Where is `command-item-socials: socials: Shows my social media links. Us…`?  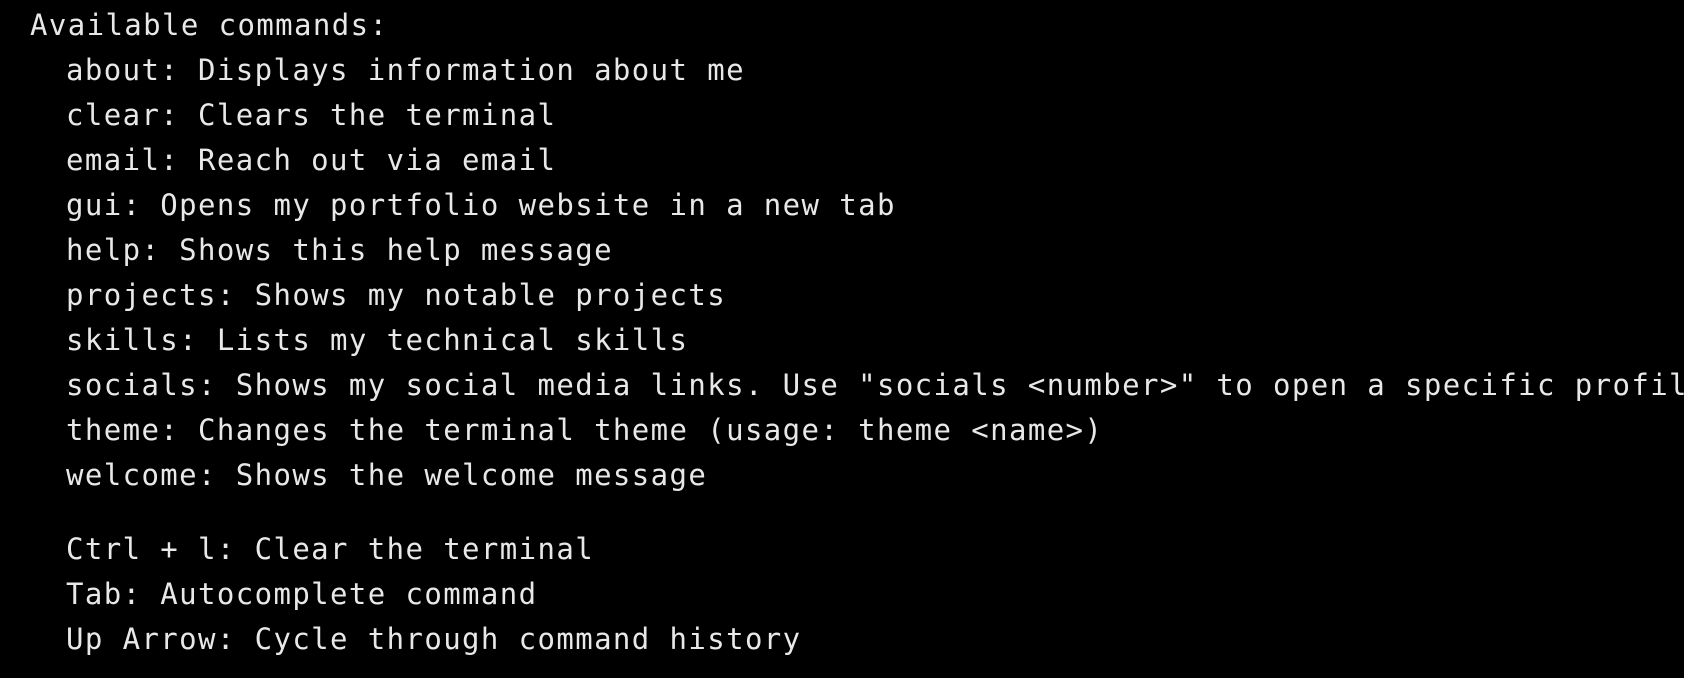 command-item-socials: socials: Shows my social media links. Us… is located at coordinates (875, 385).